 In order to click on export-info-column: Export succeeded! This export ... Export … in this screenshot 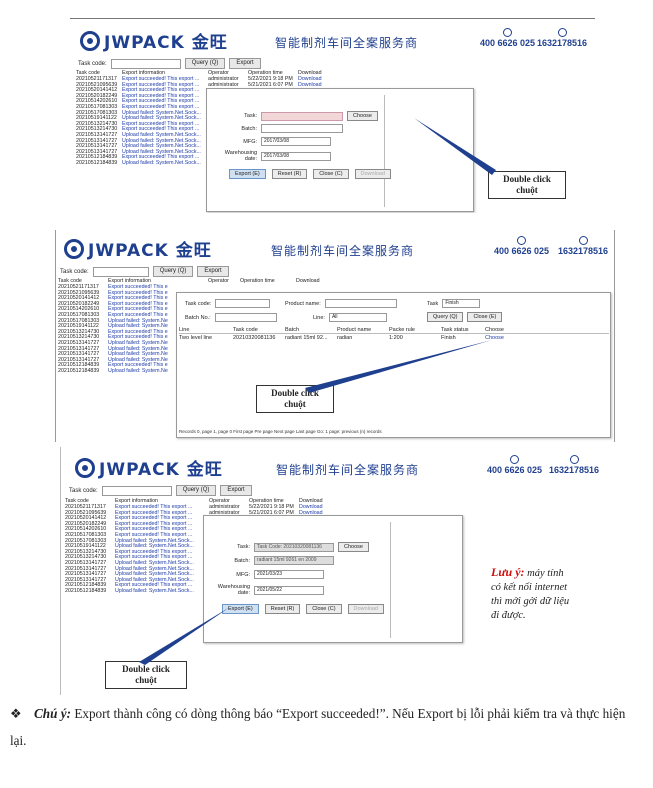, I will do `click(154, 549)`.